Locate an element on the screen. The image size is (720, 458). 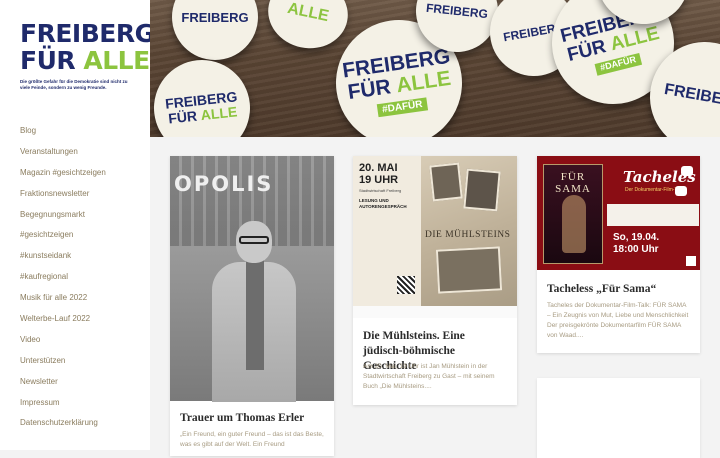
post-title: Trauer um Thomas Erler is located at coordinates (252, 418).